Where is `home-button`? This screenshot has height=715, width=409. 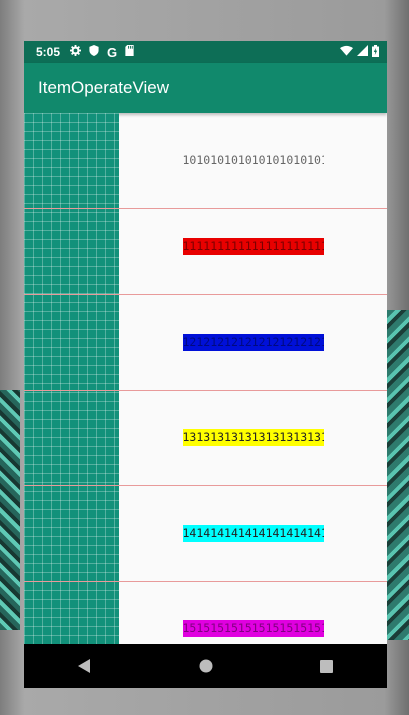 home-button is located at coordinates (206, 666).